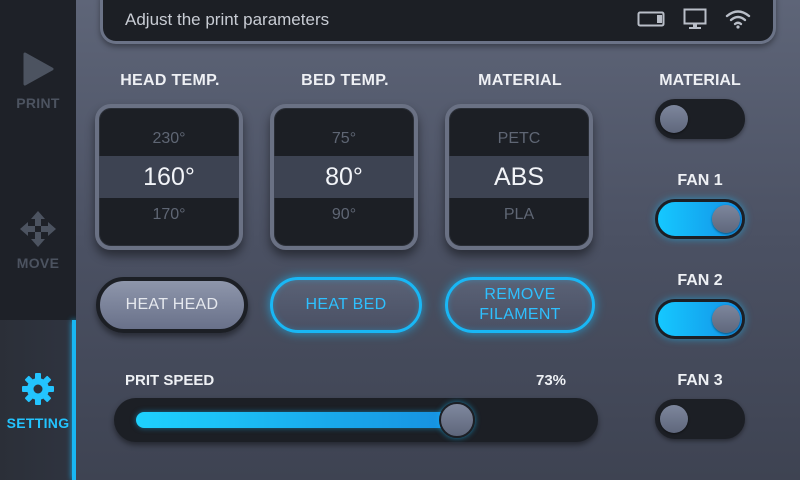 The height and width of the screenshot is (480, 800). What do you see at coordinates (700, 180) in the screenshot?
I see `fan1-toggle-label: FAN 1` at bounding box center [700, 180].